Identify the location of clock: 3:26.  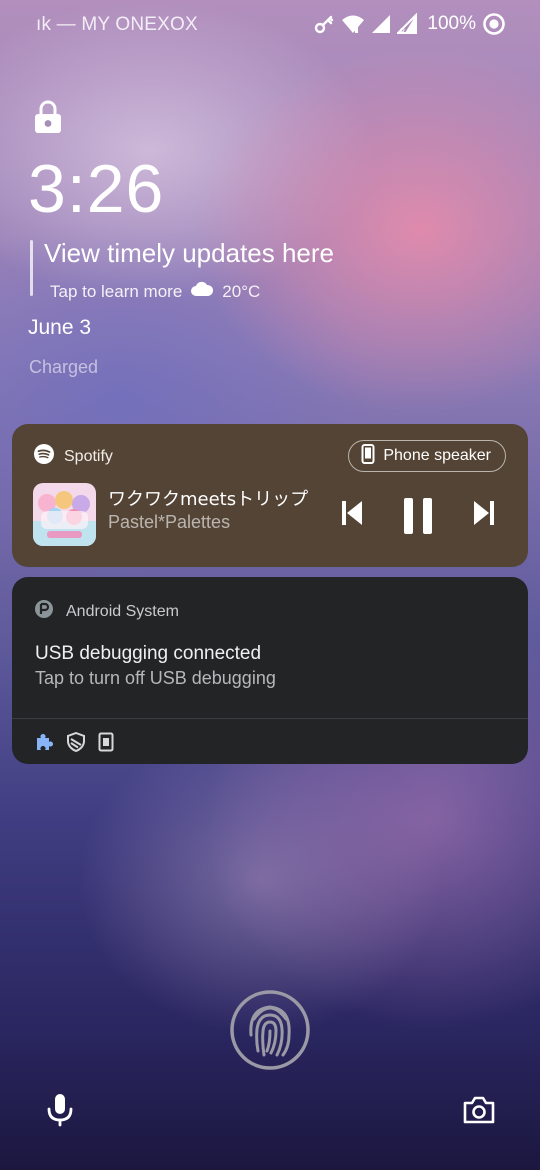
(96, 189).